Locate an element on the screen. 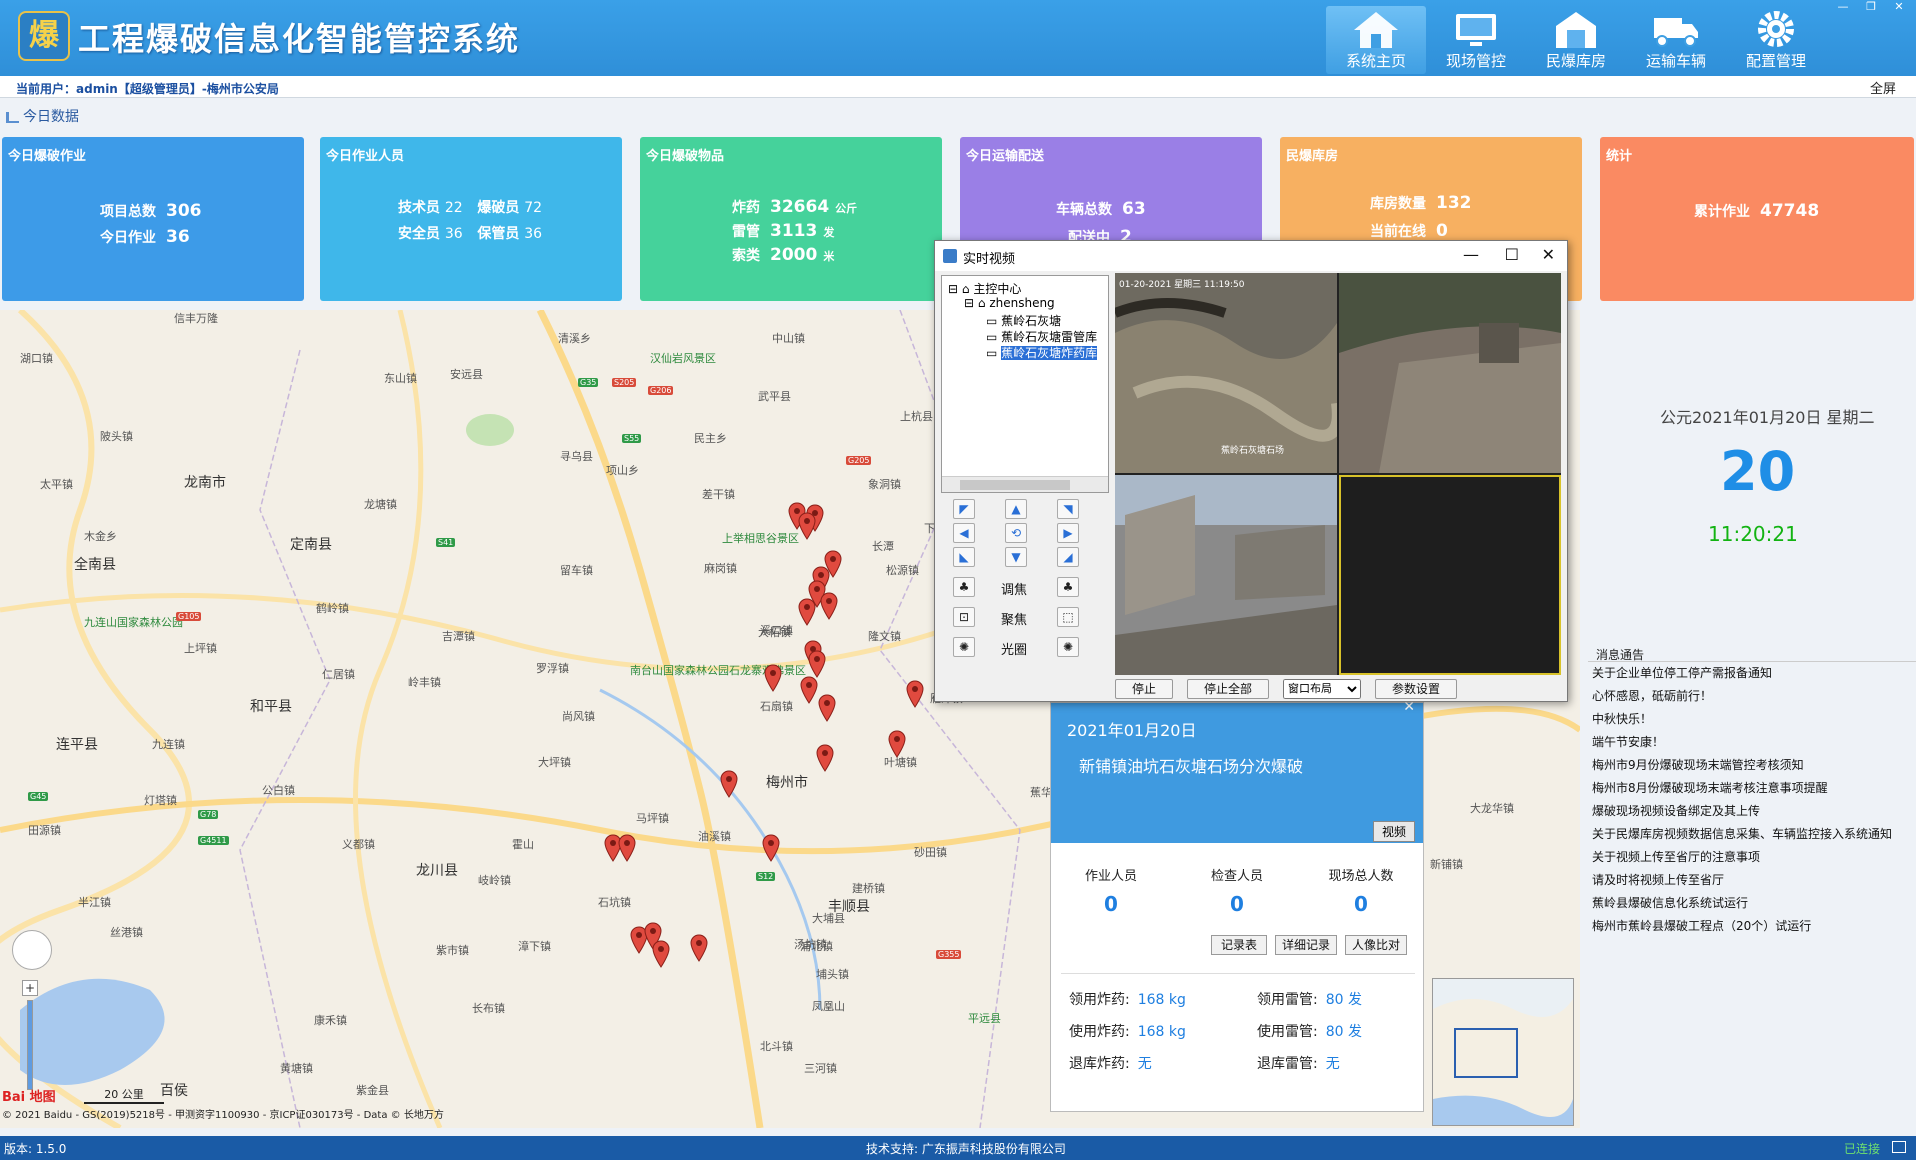  map-pan-control is located at coordinates (32, 950).